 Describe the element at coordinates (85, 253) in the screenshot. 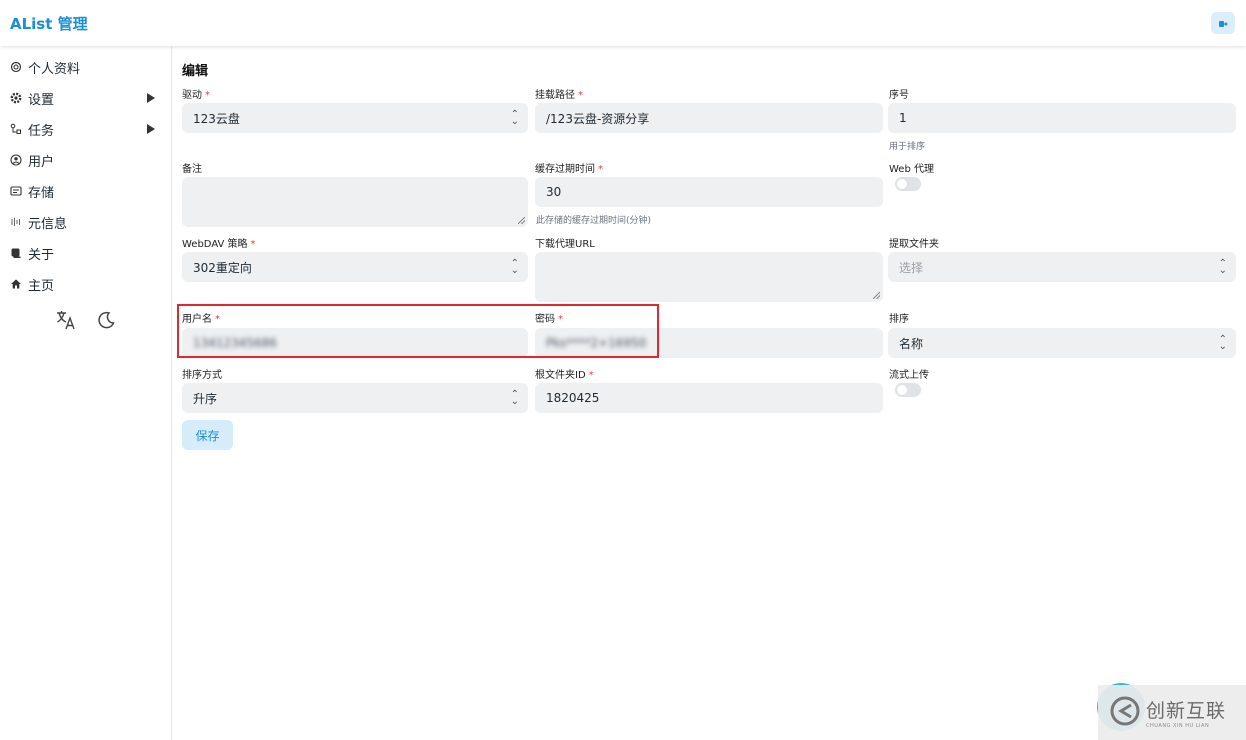

I see `sidebar-item-about: 关于` at that location.